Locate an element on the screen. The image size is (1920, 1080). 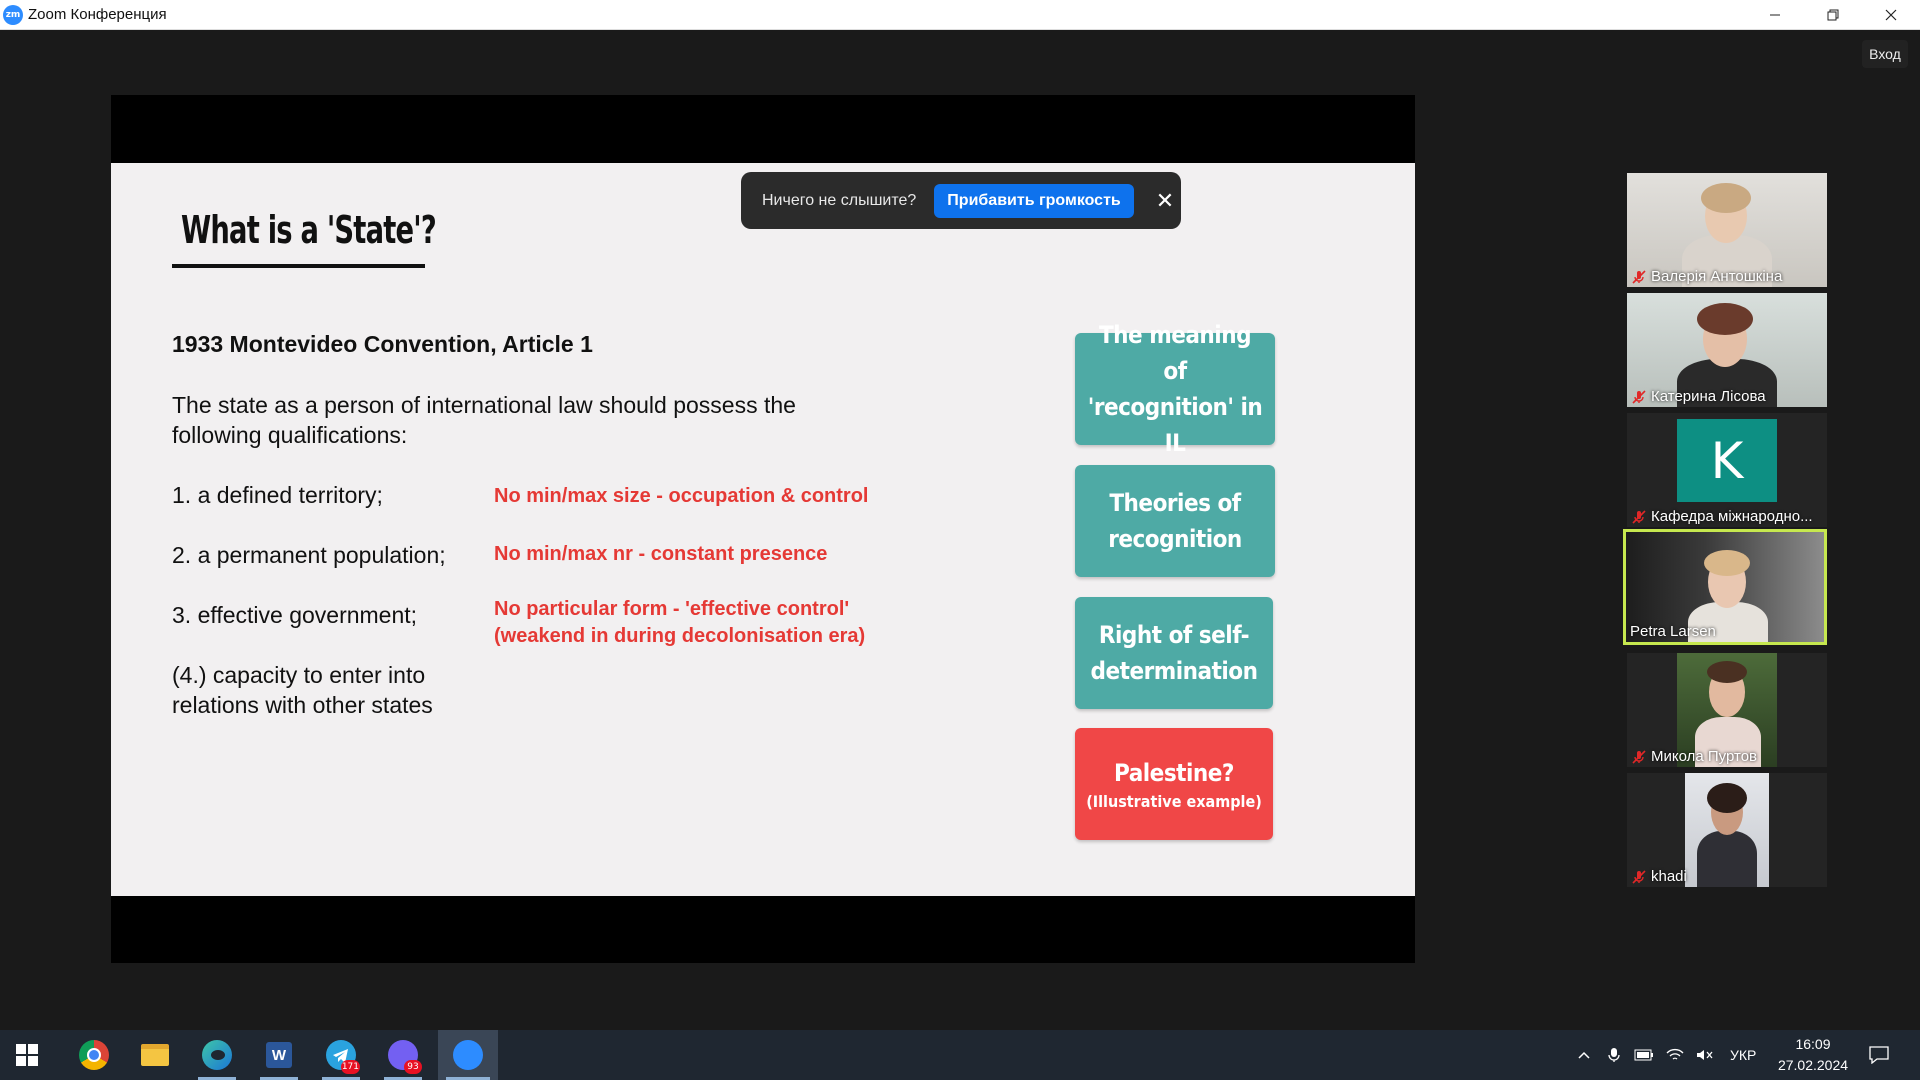
participant-name-label: Валерія Антошкіна is located at coordinates (1706, 276).